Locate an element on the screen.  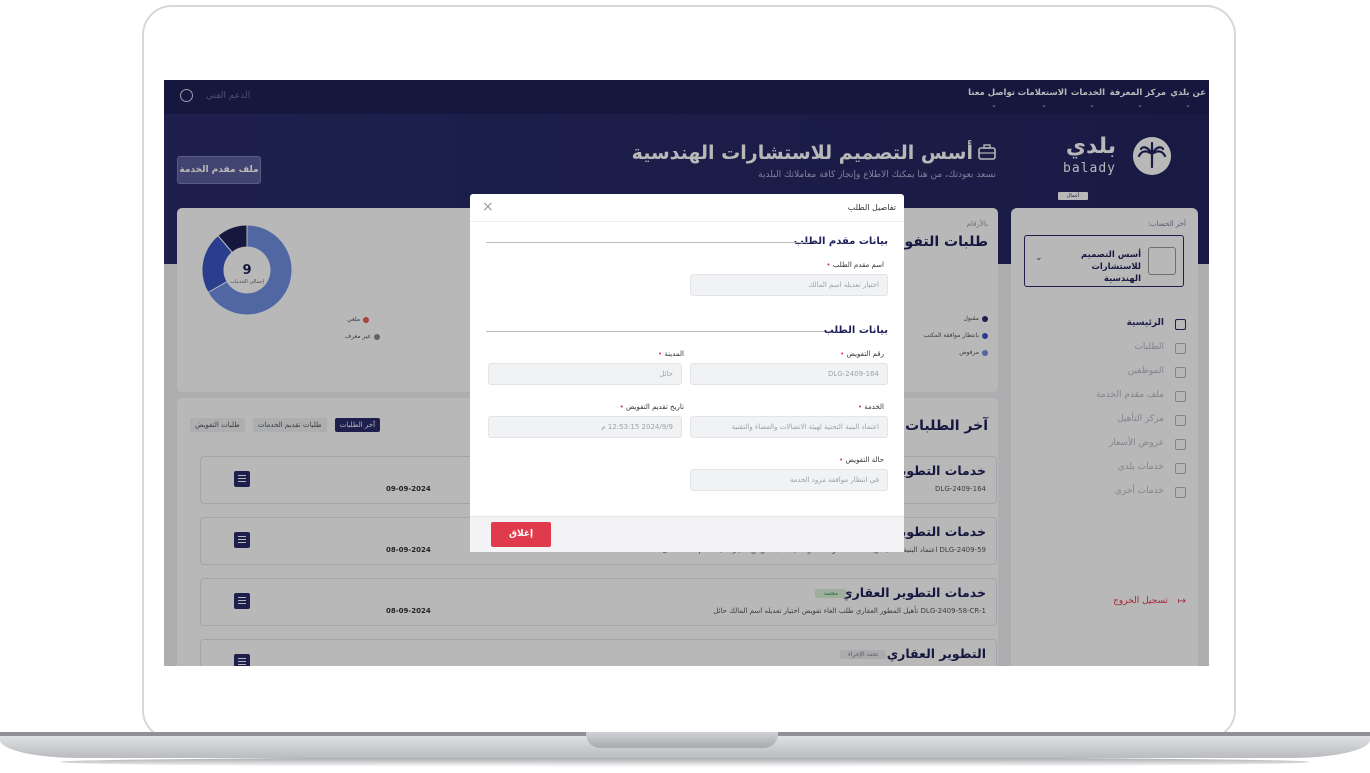
field-label: تاريخ تقديم التفويض is located at coordinates (654, 407).